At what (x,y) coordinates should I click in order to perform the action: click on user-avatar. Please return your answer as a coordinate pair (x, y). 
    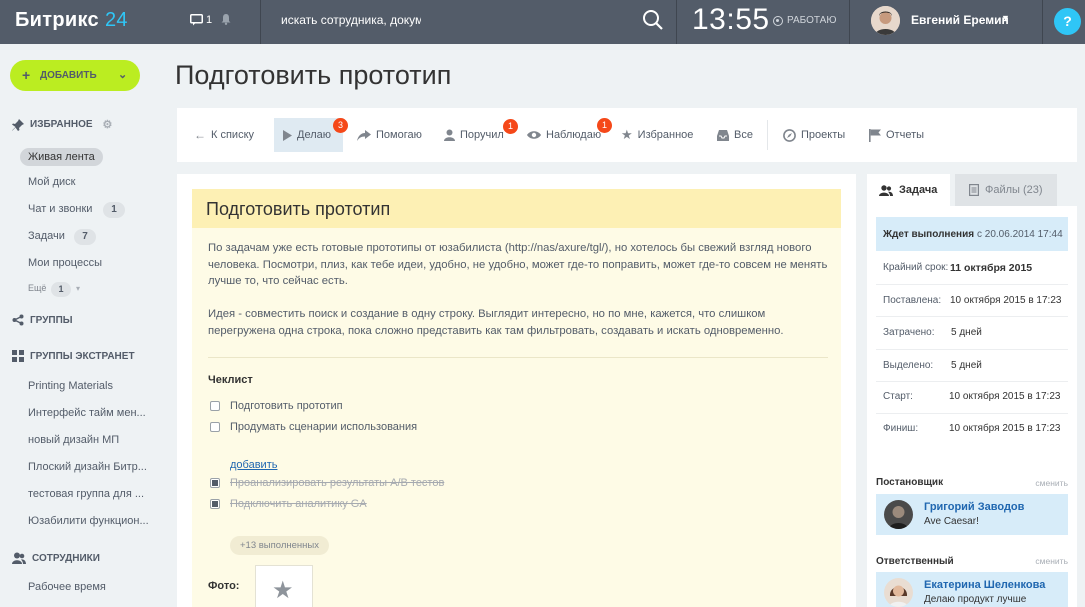
    Looking at the image, I should click on (885, 20).